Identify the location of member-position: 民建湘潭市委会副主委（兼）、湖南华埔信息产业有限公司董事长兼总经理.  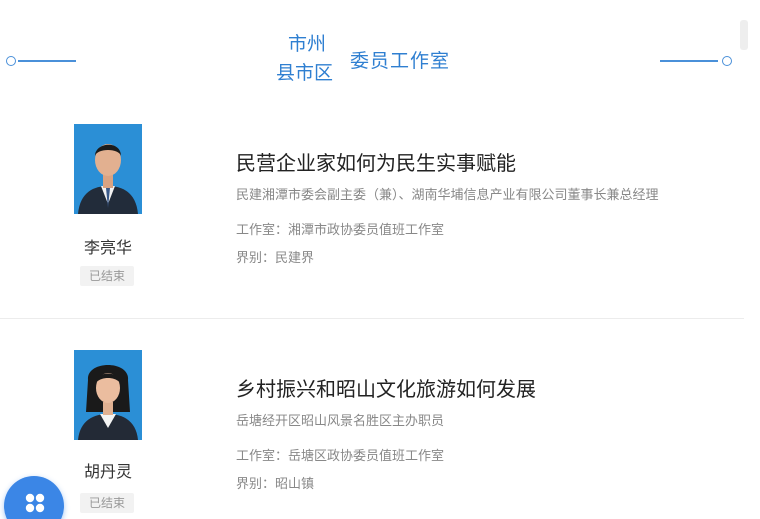
(447, 195).